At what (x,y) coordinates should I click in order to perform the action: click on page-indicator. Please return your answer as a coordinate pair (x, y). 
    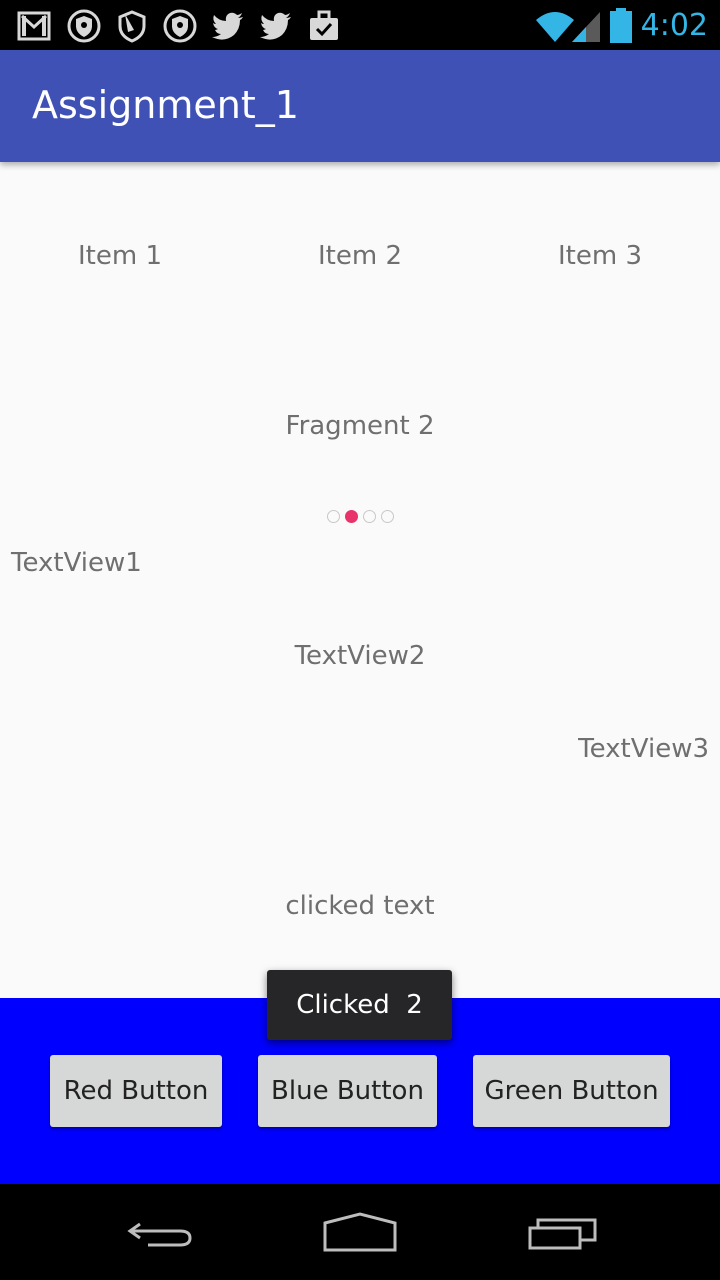
    Looking at the image, I should click on (360, 518).